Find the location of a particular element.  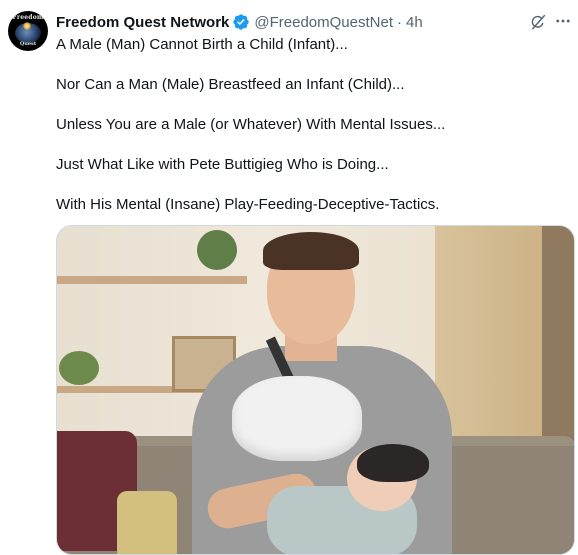

image-baby-hair is located at coordinates (393, 463).